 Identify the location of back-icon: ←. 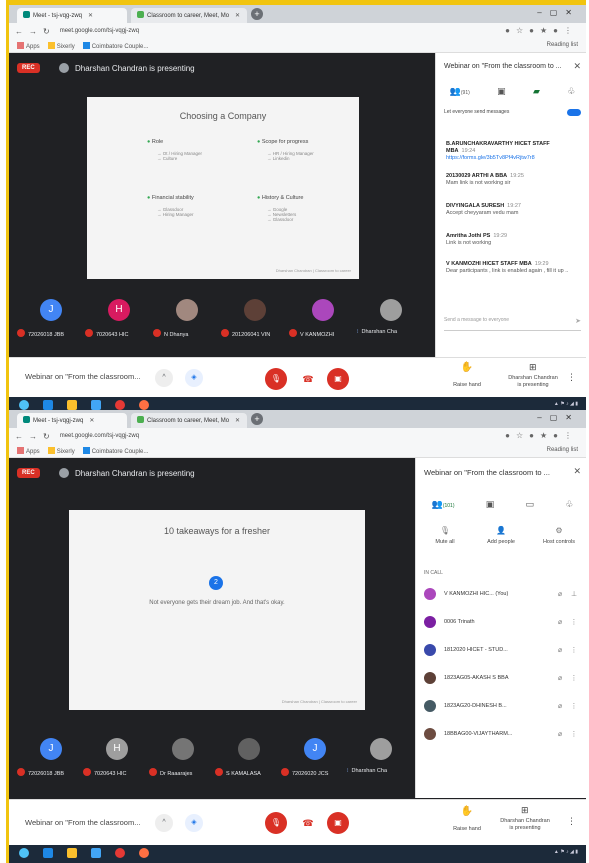
(19, 31).